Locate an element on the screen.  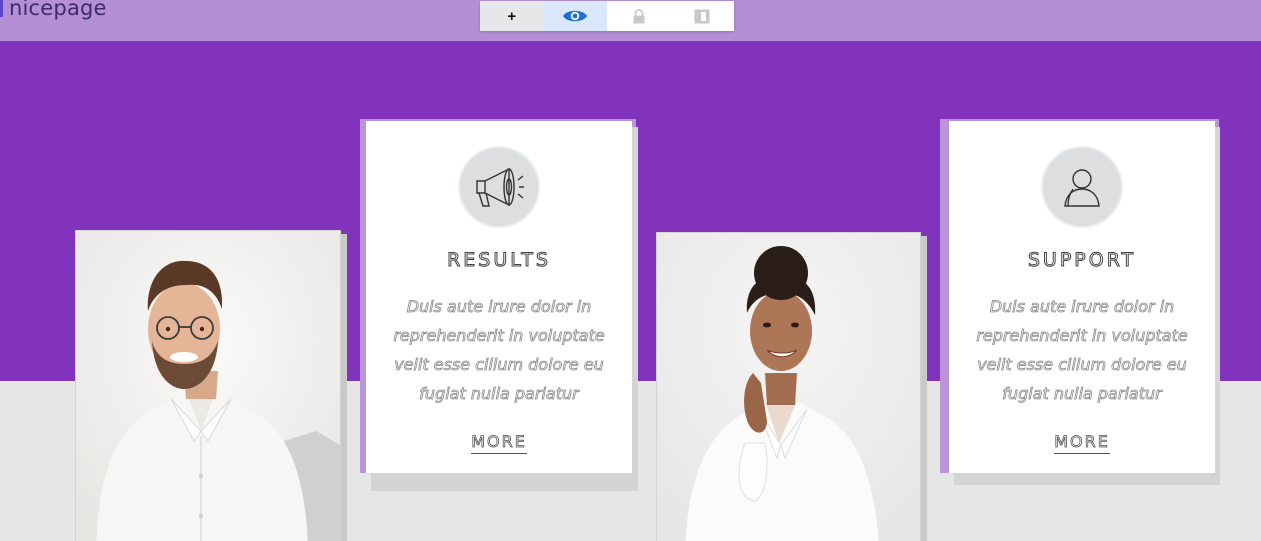
plus-icon: + is located at coordinates (512, 16).